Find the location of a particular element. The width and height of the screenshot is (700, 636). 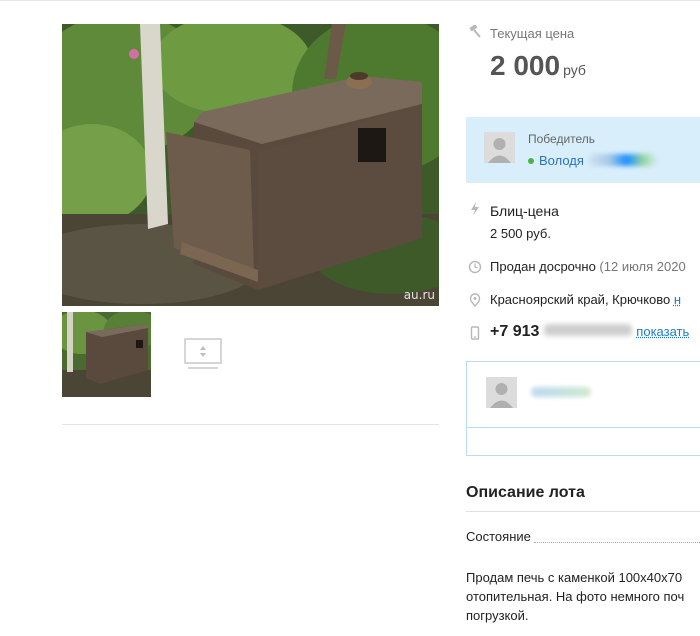

current-price-unit: руб is located at coordinates (574, 70).